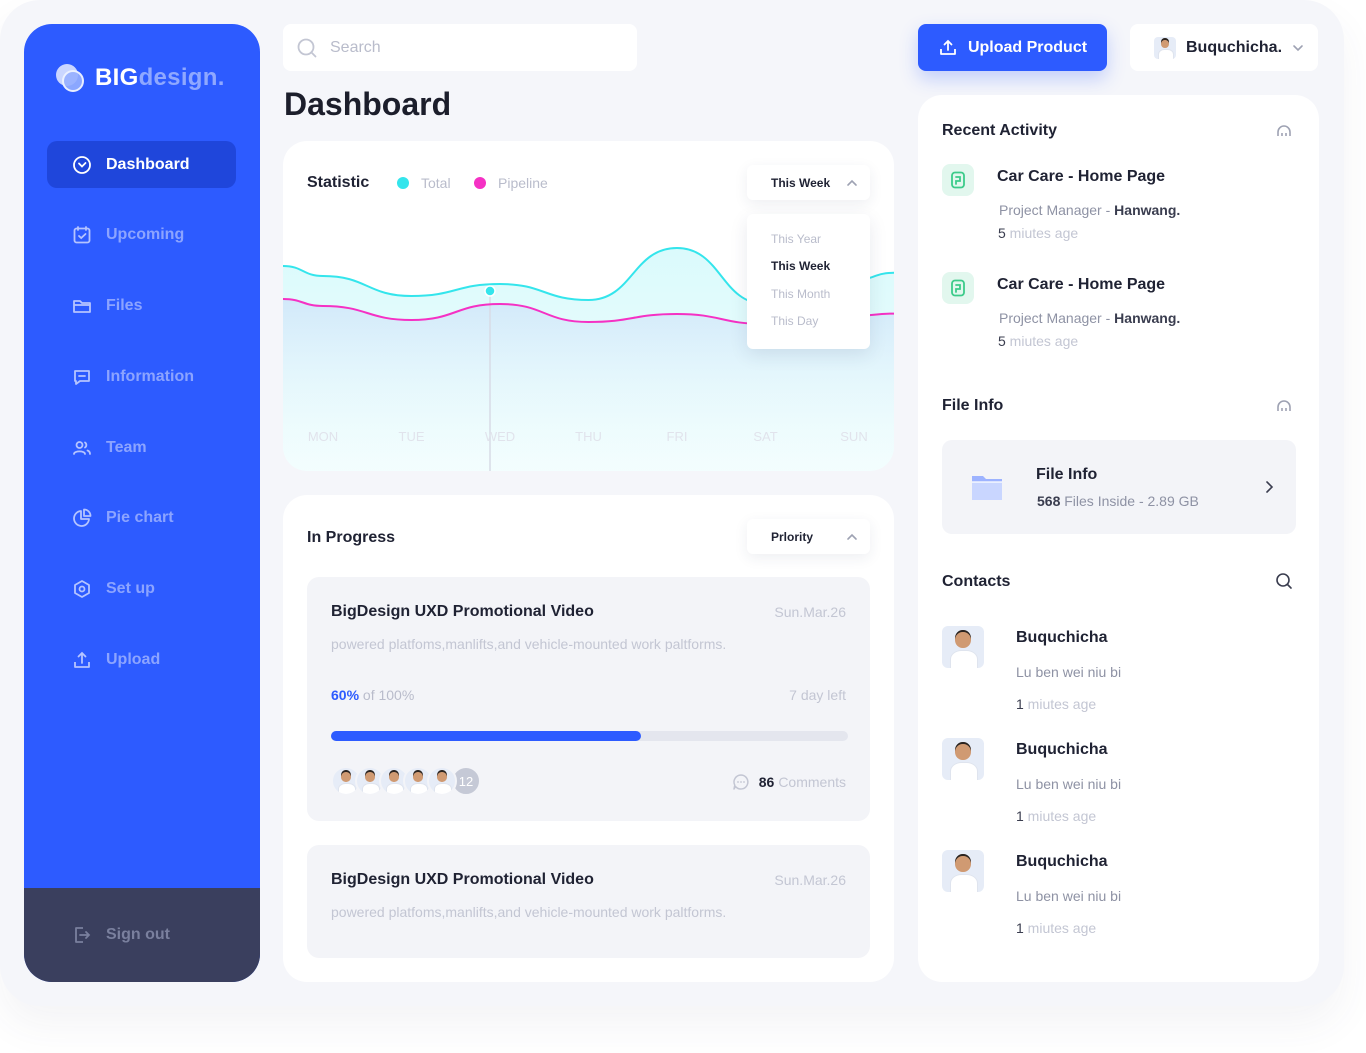  I want to click on period-option-this-year: This Year, so click(808, 241).